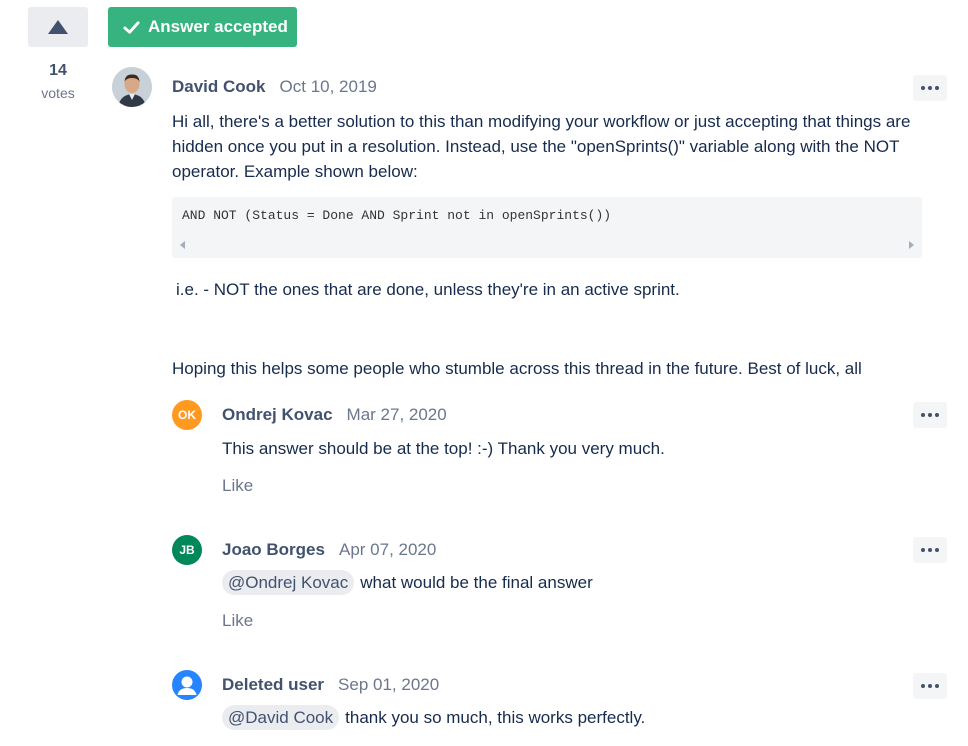  Describe the element at coordinates (911, 245) in the screenshot. I see `scroll-right-arrow` at that location.